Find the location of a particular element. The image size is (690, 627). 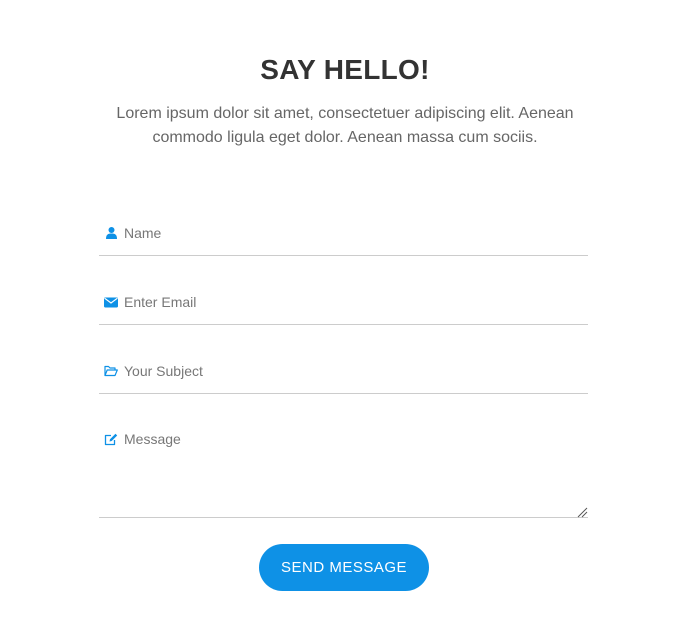

folder-open-icon is located at coordinates (111, 371).